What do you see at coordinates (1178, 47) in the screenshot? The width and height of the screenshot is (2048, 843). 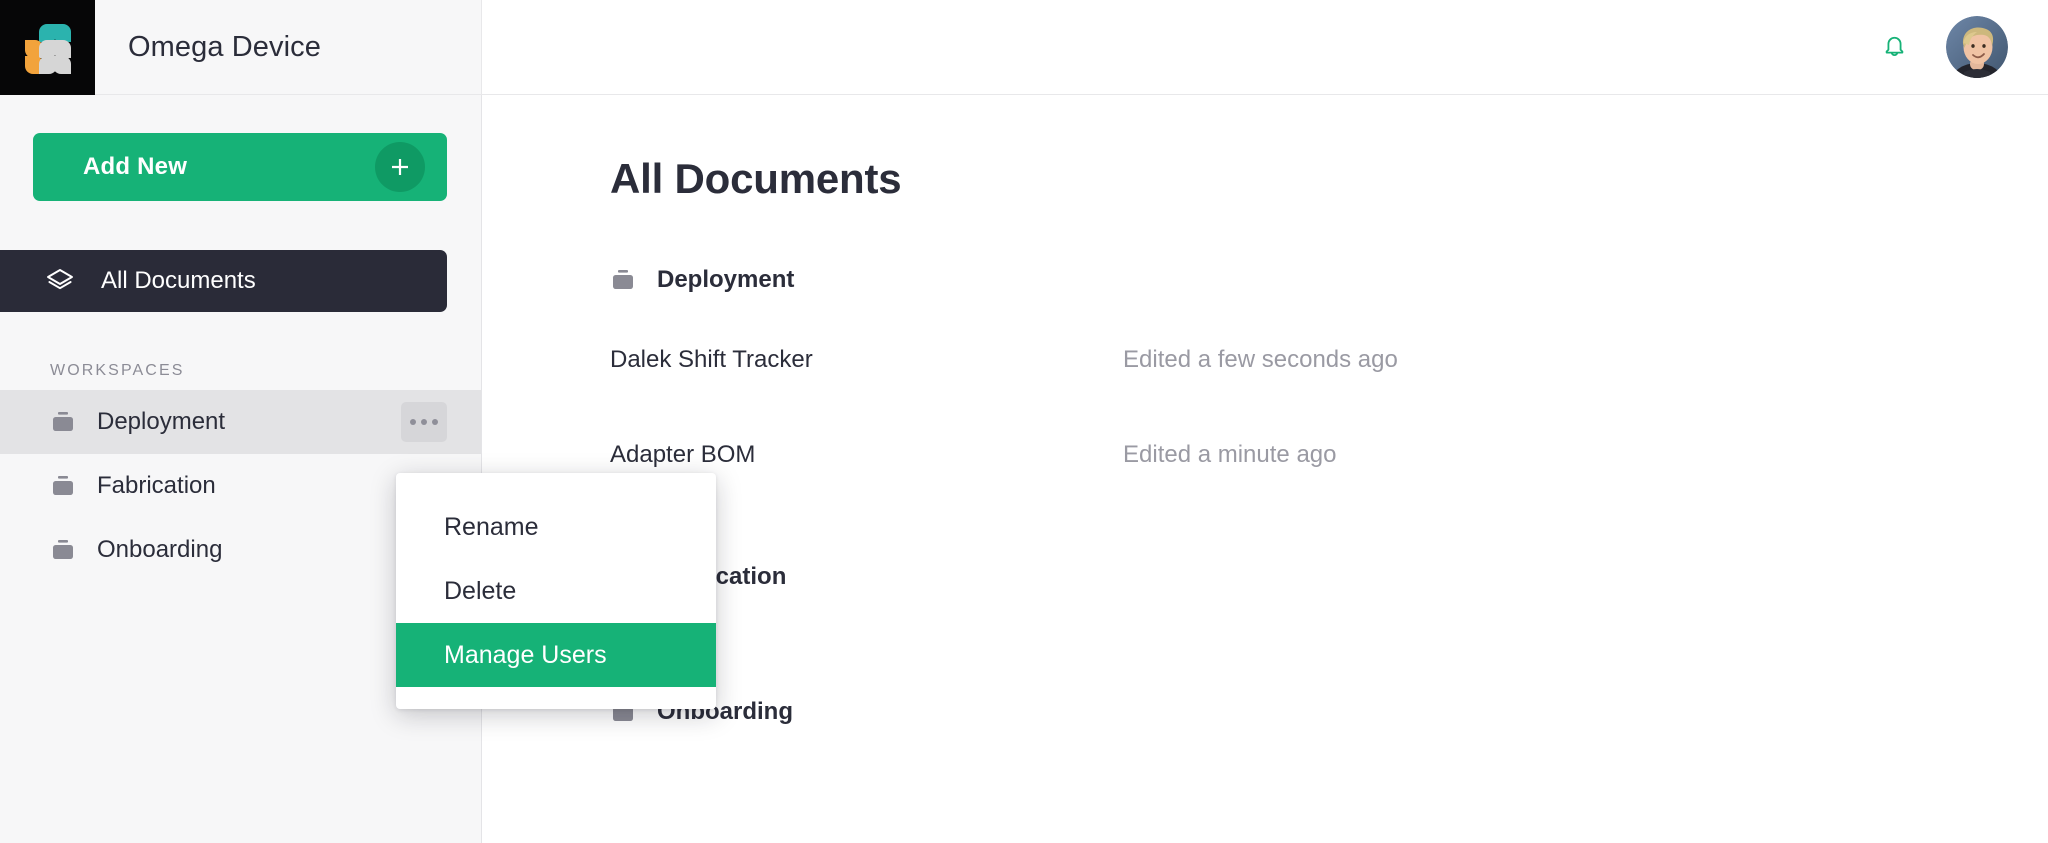 I see `top-bar-spacer` at bounding box center [1178, 47].